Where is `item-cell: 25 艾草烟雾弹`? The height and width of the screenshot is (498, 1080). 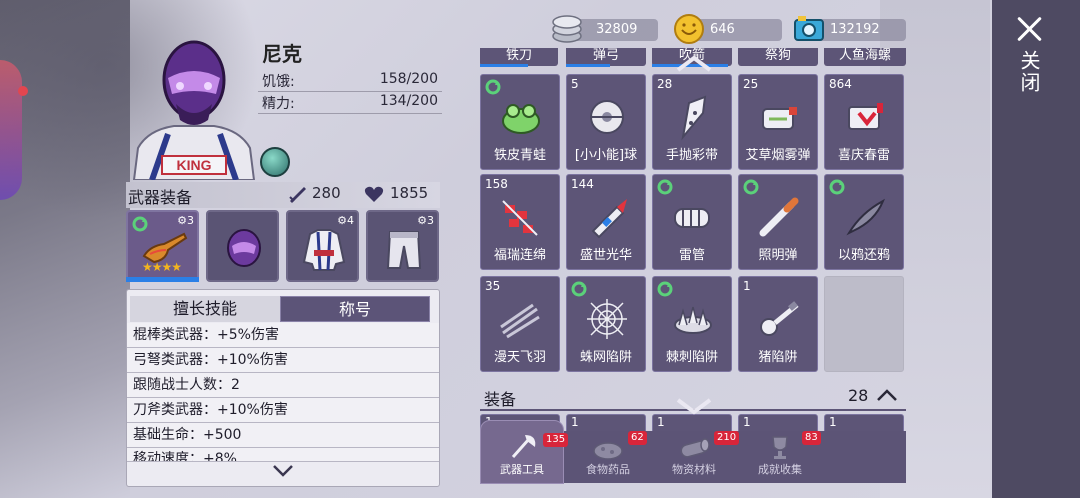 item-cell: 25 艾草烟雾弹 is located at coordinates (778, 122).